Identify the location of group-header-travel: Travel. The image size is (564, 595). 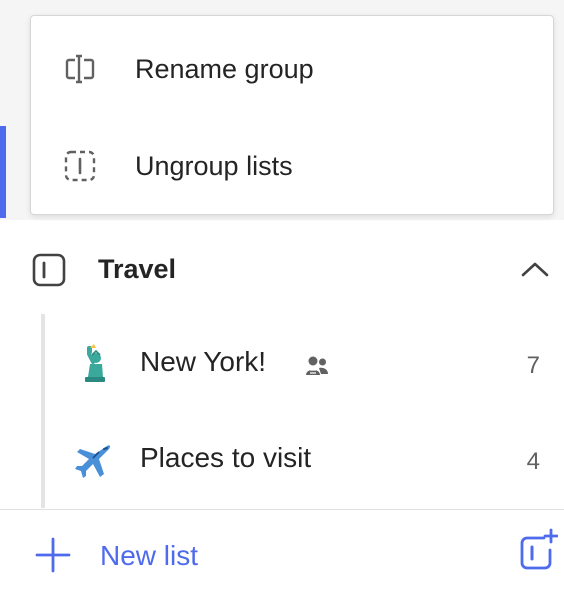
(282, 269).